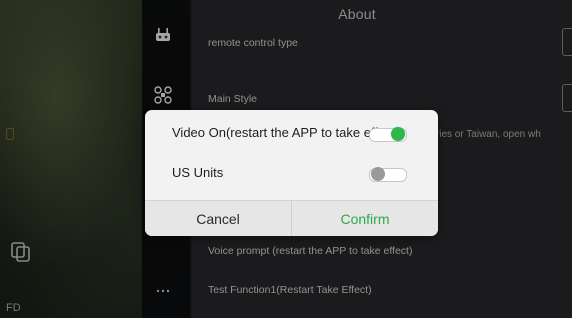 This screenshot has width=572, height=318. I want to click on cancel-button: Cancel, so click(218, 218).